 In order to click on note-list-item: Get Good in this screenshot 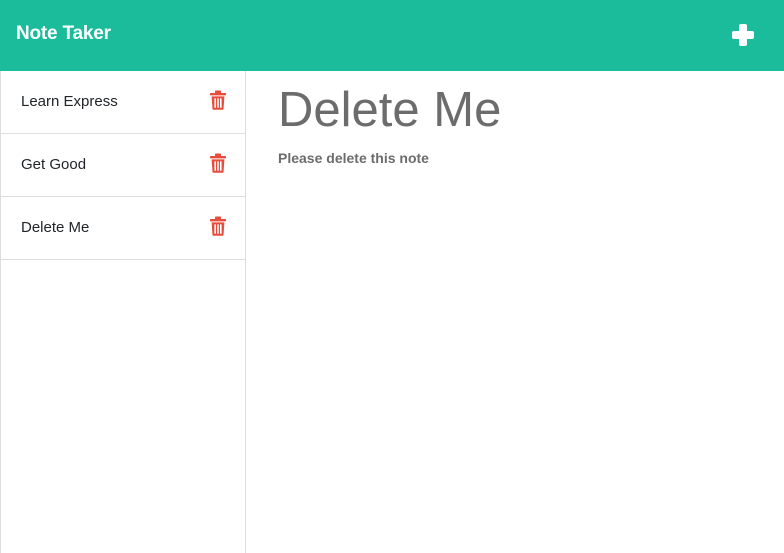, I will do `click(123, 165)`.